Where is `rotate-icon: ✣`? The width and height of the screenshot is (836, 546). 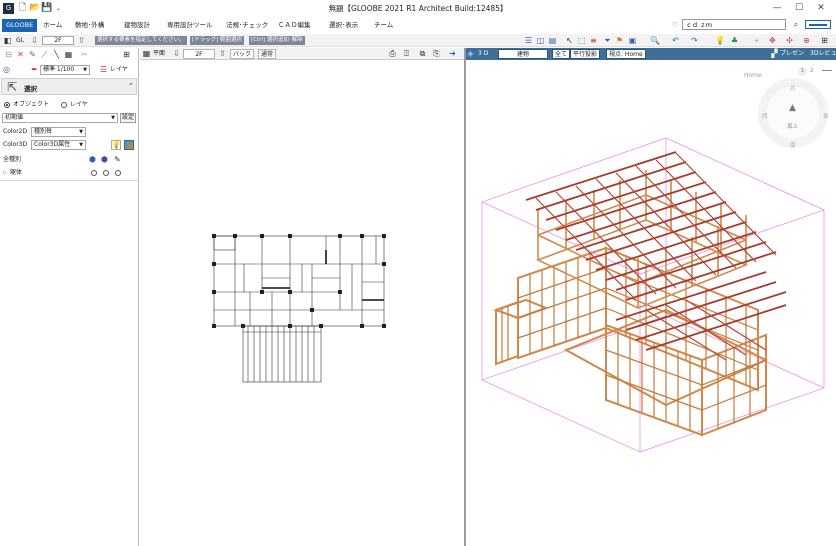 rotate-icon: ✣ is located at coordinates (789, 40).